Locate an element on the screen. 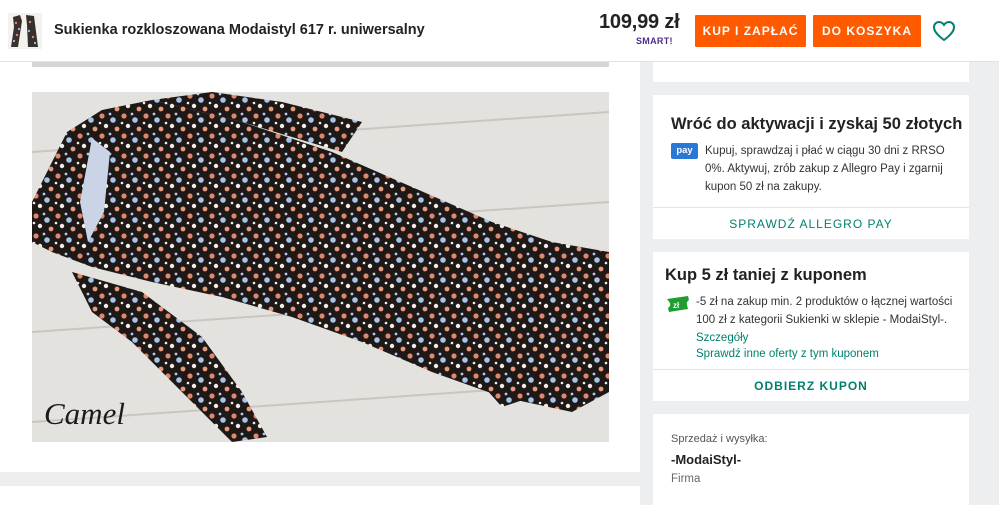 The height and width of the screenshot is (505, 999). svg-text: zł is located at coordinates (676, 305).